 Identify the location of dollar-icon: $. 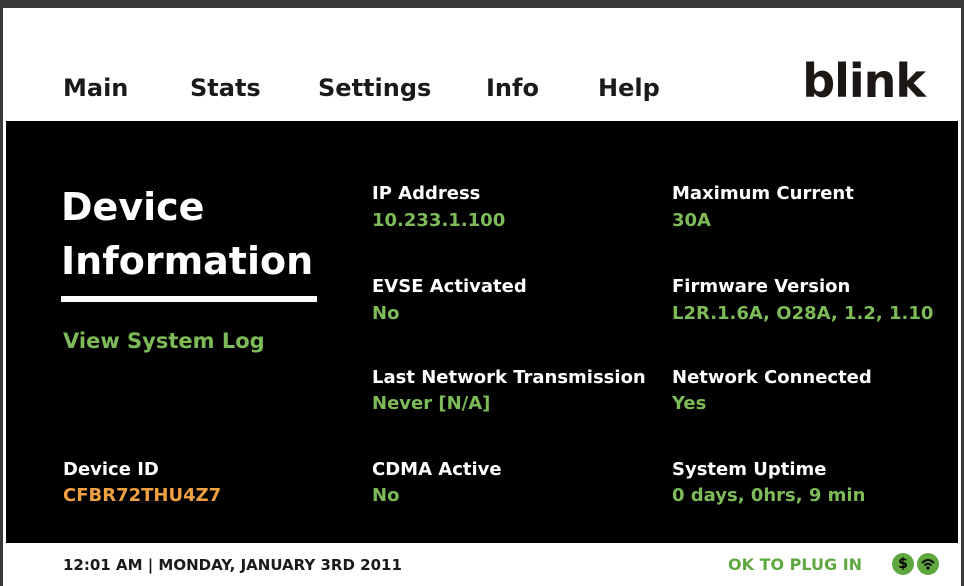
(903, 564).